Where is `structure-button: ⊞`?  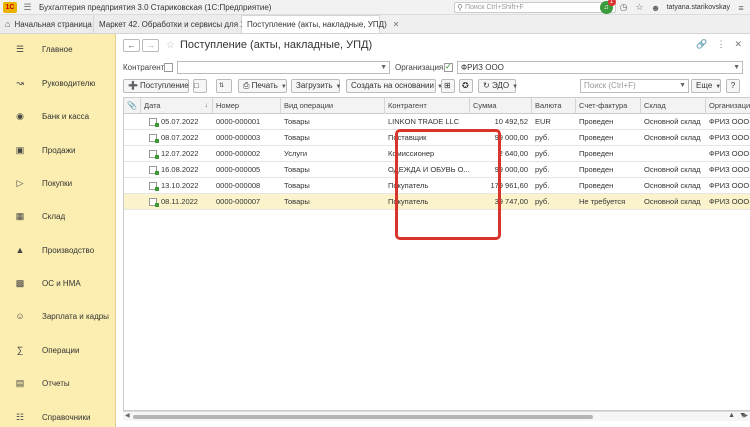
structure-button: ⊞ is located at coordinates (448, 86).